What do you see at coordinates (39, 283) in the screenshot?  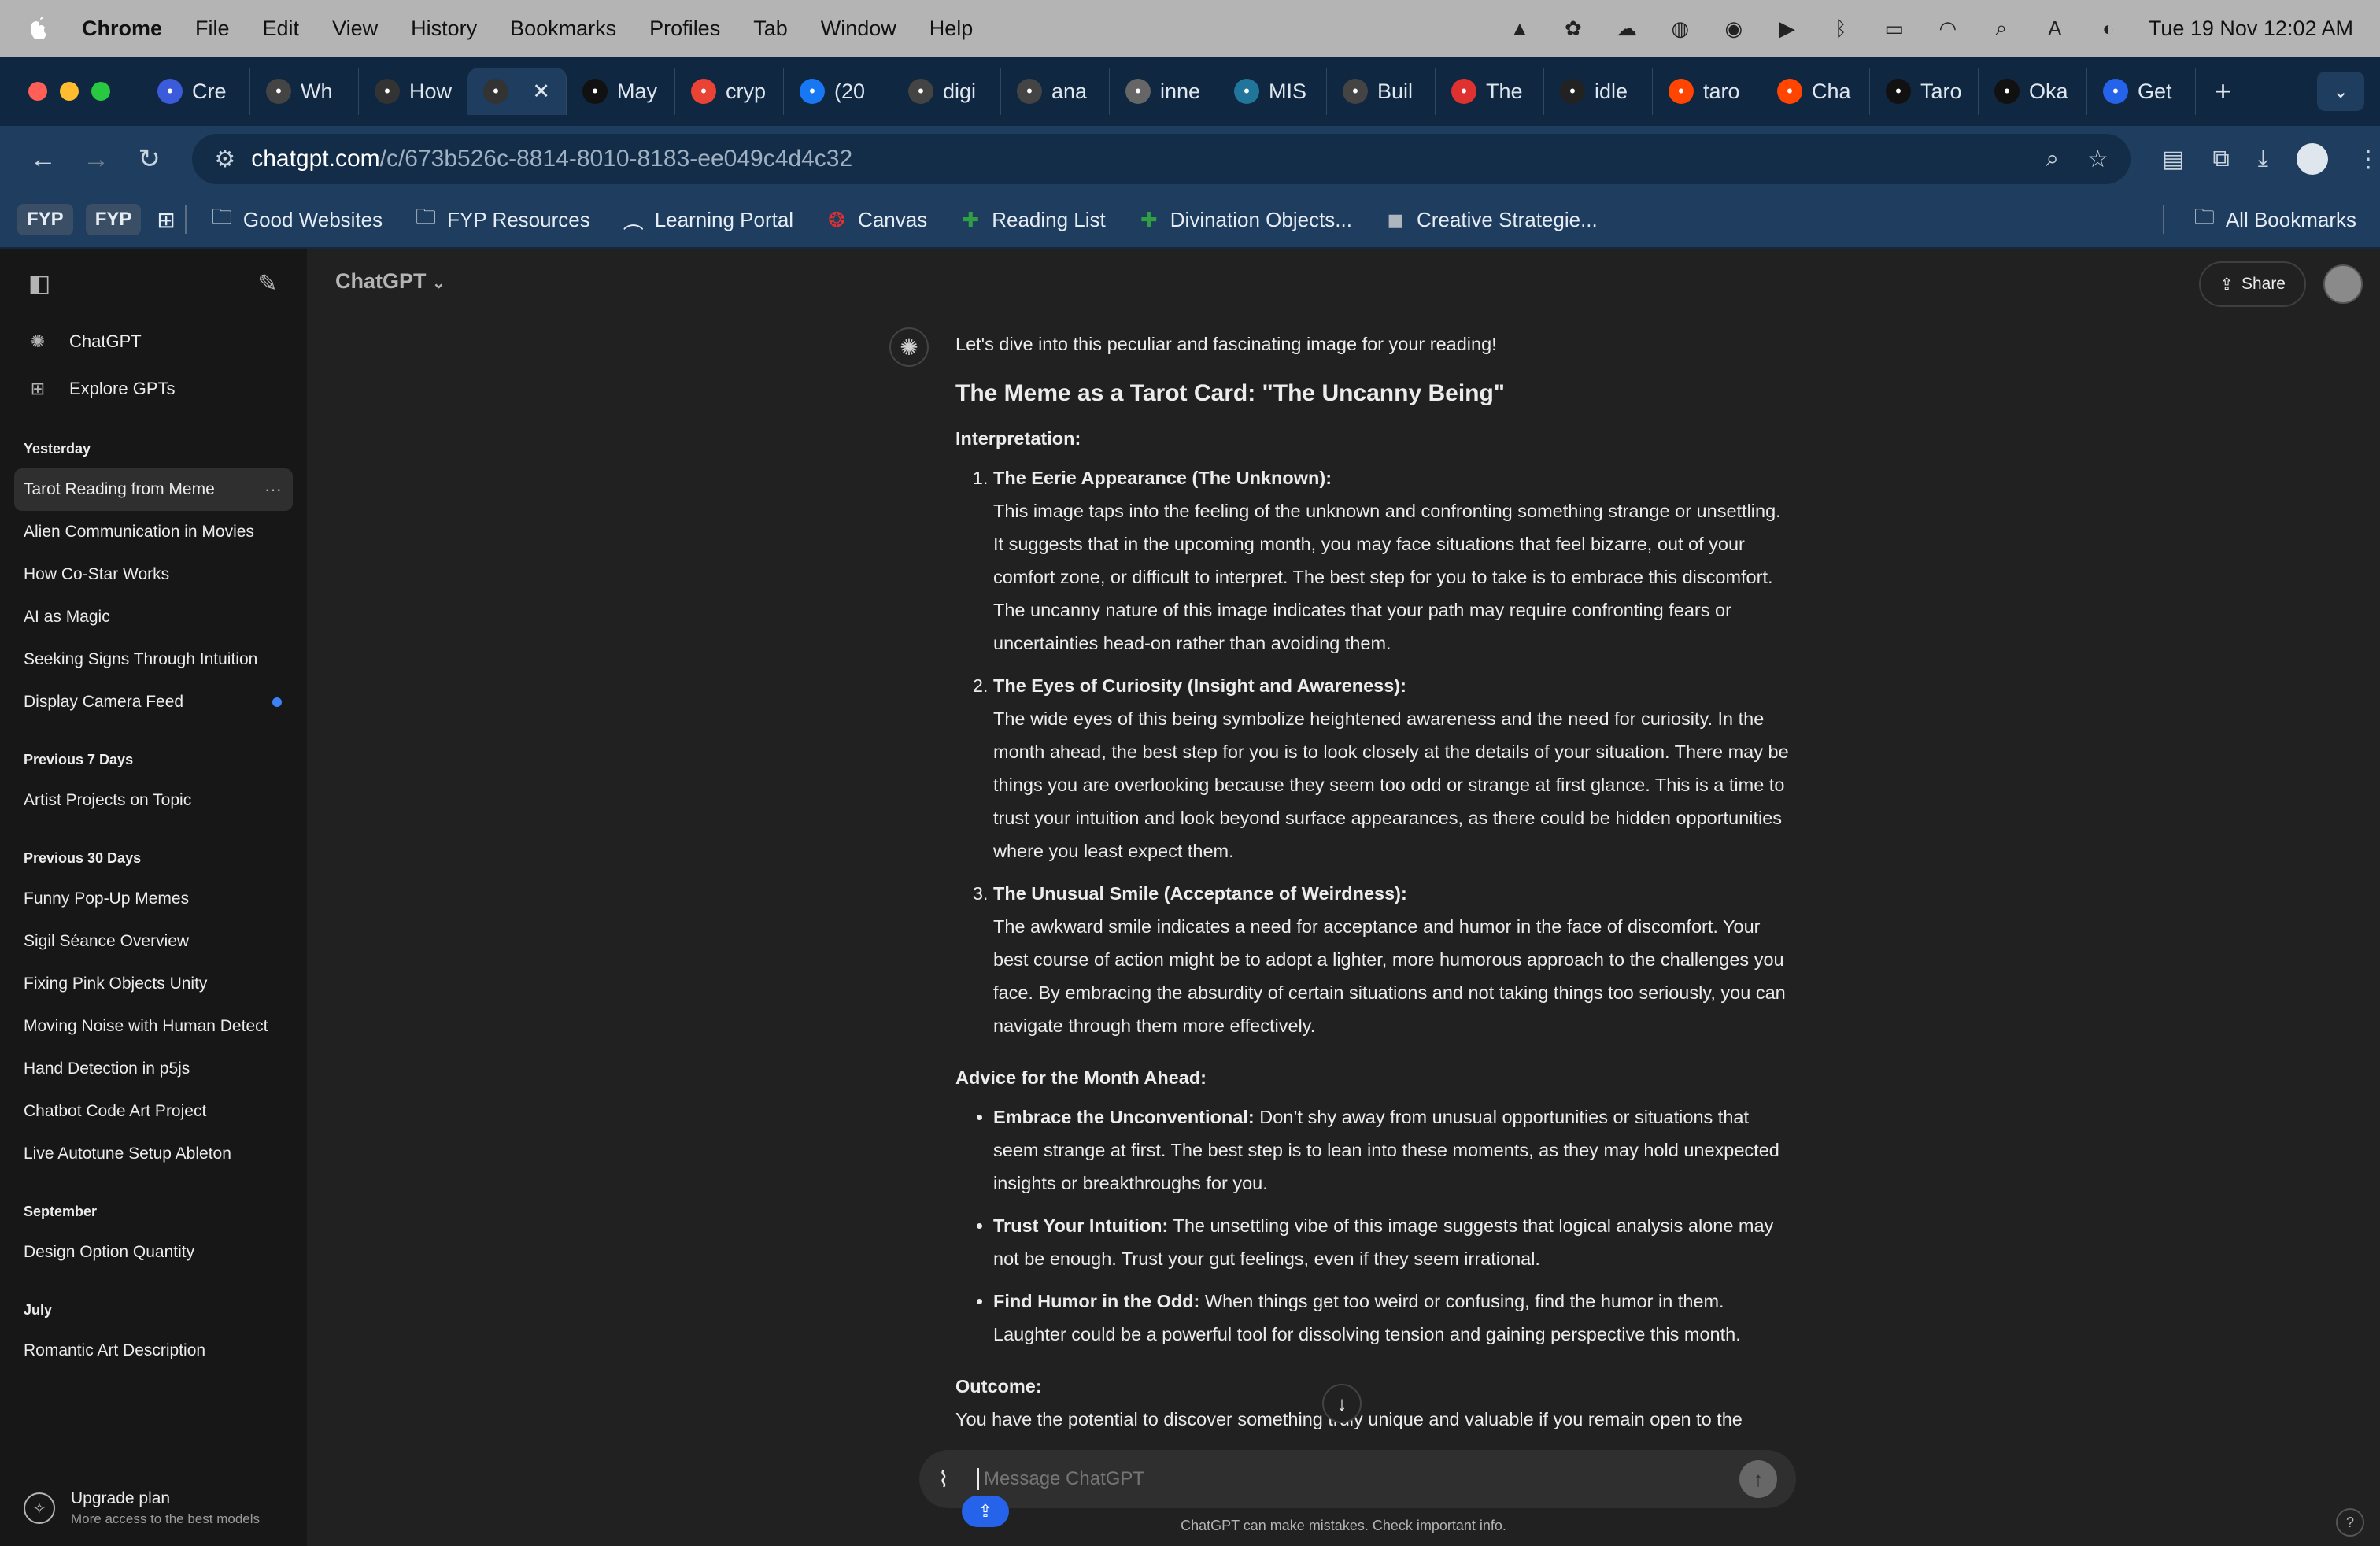 I see `toggle-sidebar-icon: ◧` at bounding box center [39, 283].